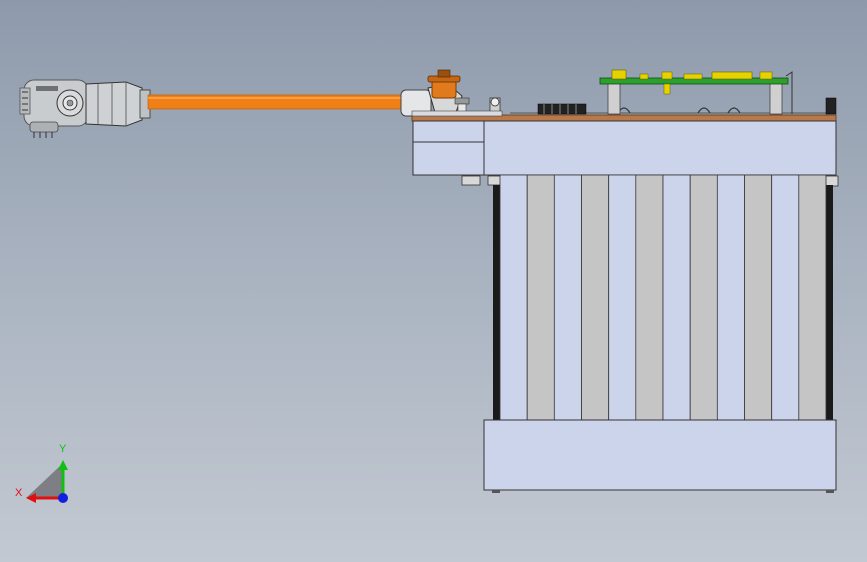 Image resolution: width=867 pixels, height=562 pixels. What do you see at coordinates (47, 481) in the screenshot?
I see `coordinate-triad` at bounding box center [47, 481].